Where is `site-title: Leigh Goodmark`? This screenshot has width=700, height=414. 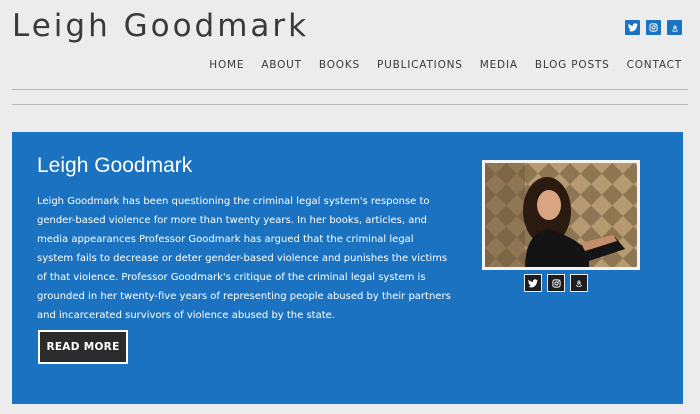
site-title: Leigh Goodmark is located at coordinates (160, 26).